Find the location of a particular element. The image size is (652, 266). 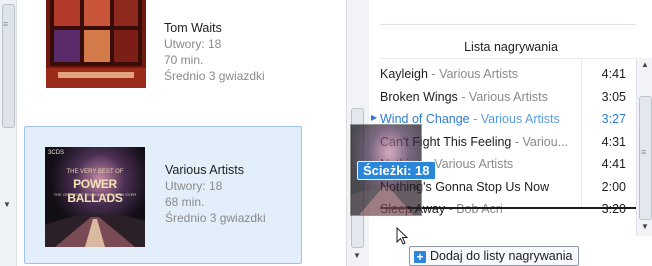

cover-line3: THE GREATEST ROCKING ANTHEMS EVER is located at coordinates (95, 194).